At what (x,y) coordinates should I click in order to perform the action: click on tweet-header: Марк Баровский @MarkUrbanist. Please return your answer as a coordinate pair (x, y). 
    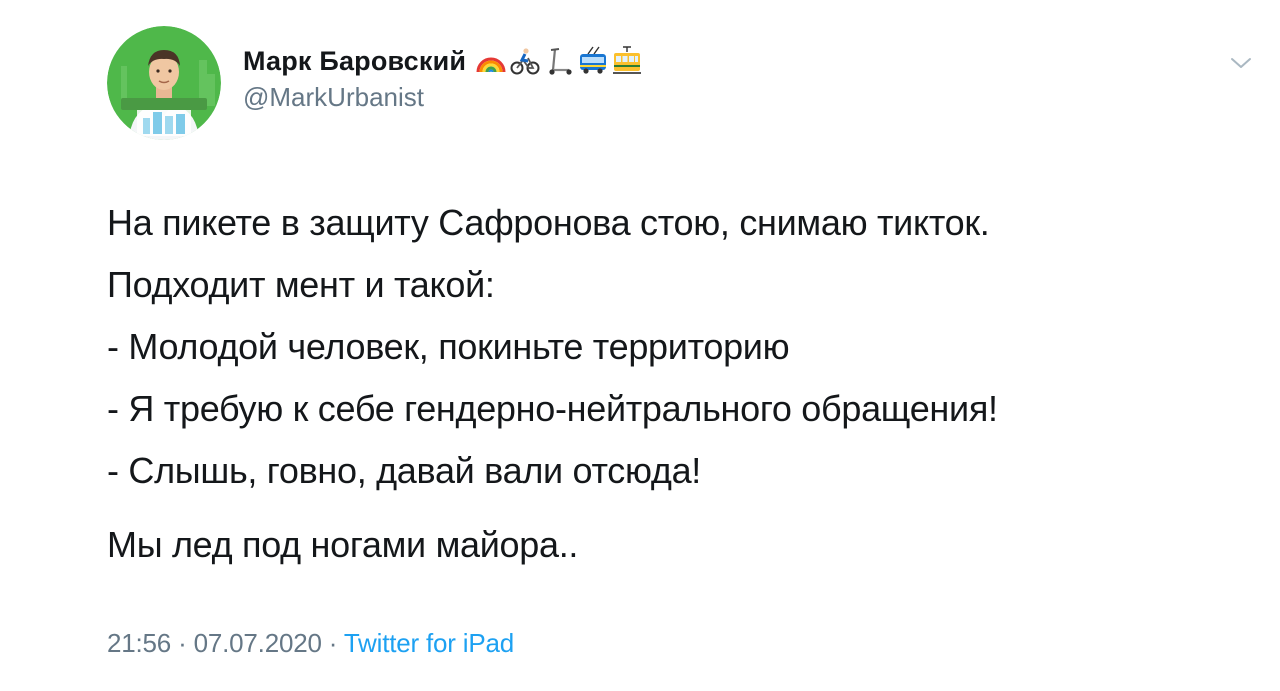
    Looking at the image, I should click on (376, 84).